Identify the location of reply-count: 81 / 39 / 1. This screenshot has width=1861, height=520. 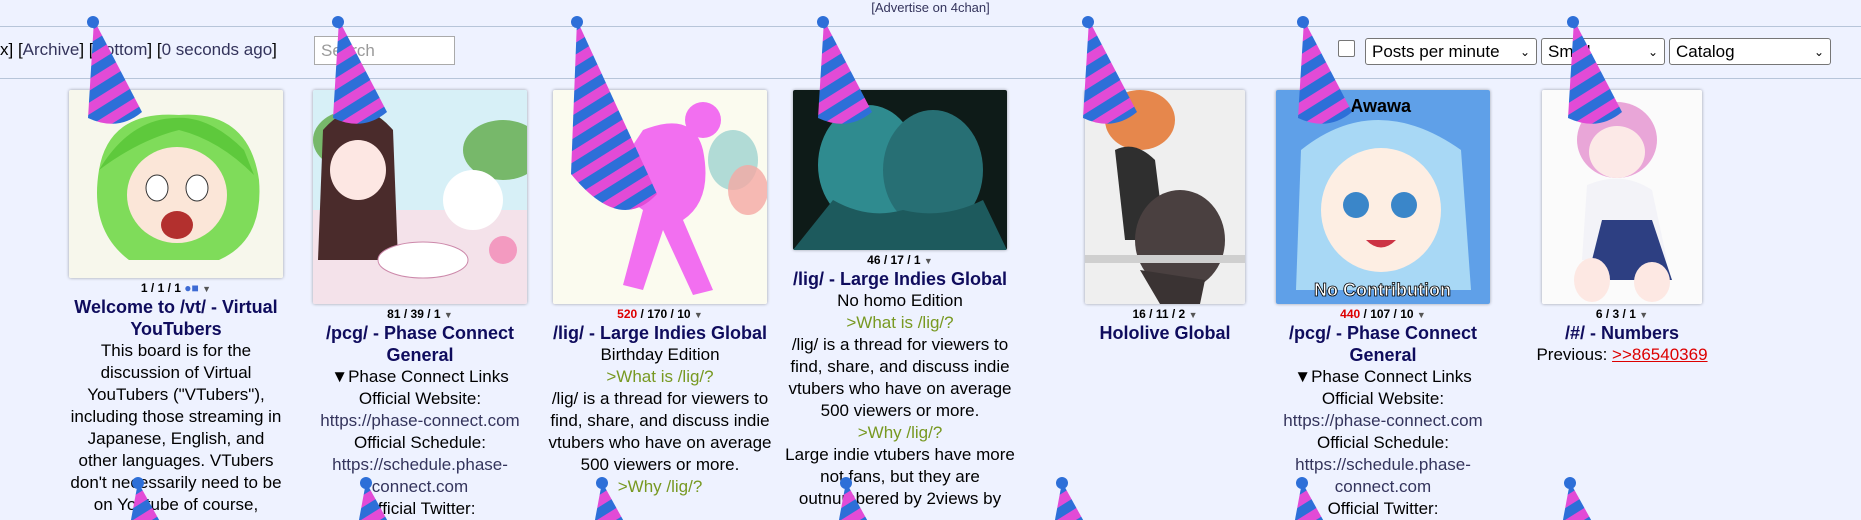
(414, 314).